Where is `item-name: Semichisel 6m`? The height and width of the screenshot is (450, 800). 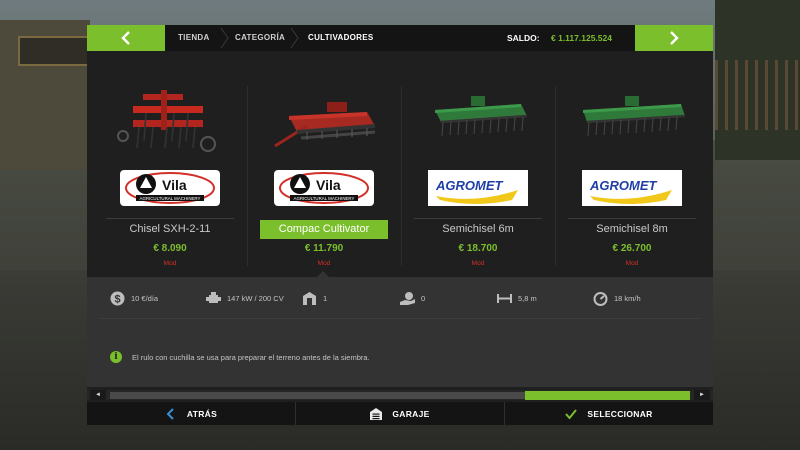 item-name: Semichisel 6m is located at coordinates (478, 229).